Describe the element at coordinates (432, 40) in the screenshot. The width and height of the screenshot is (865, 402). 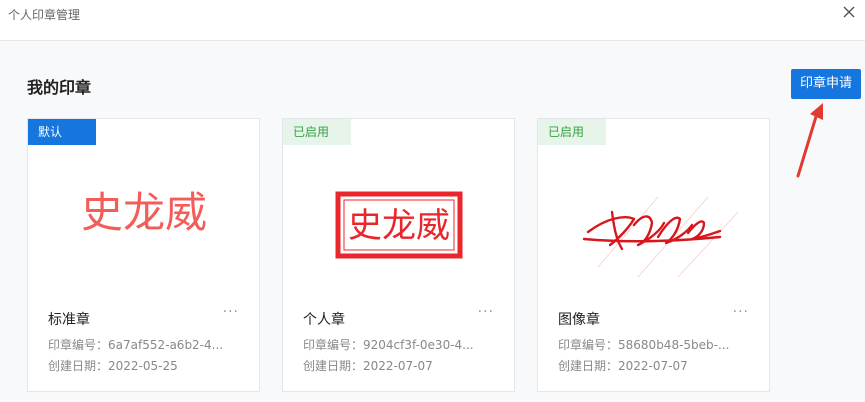
I see `header-divider` at that location.